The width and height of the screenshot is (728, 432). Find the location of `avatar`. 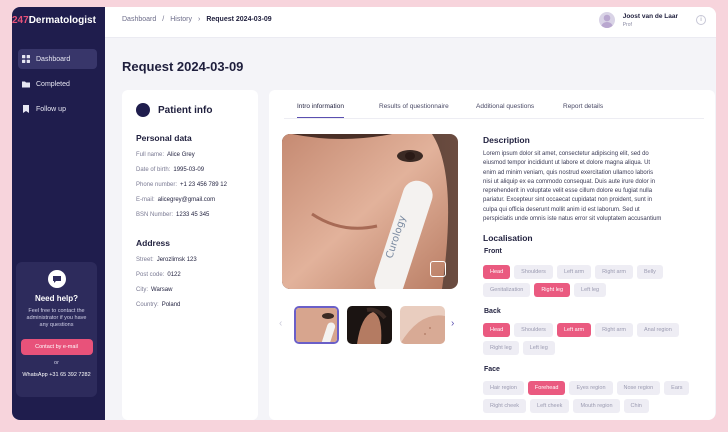

avatar is located at coordinates (606, 20).